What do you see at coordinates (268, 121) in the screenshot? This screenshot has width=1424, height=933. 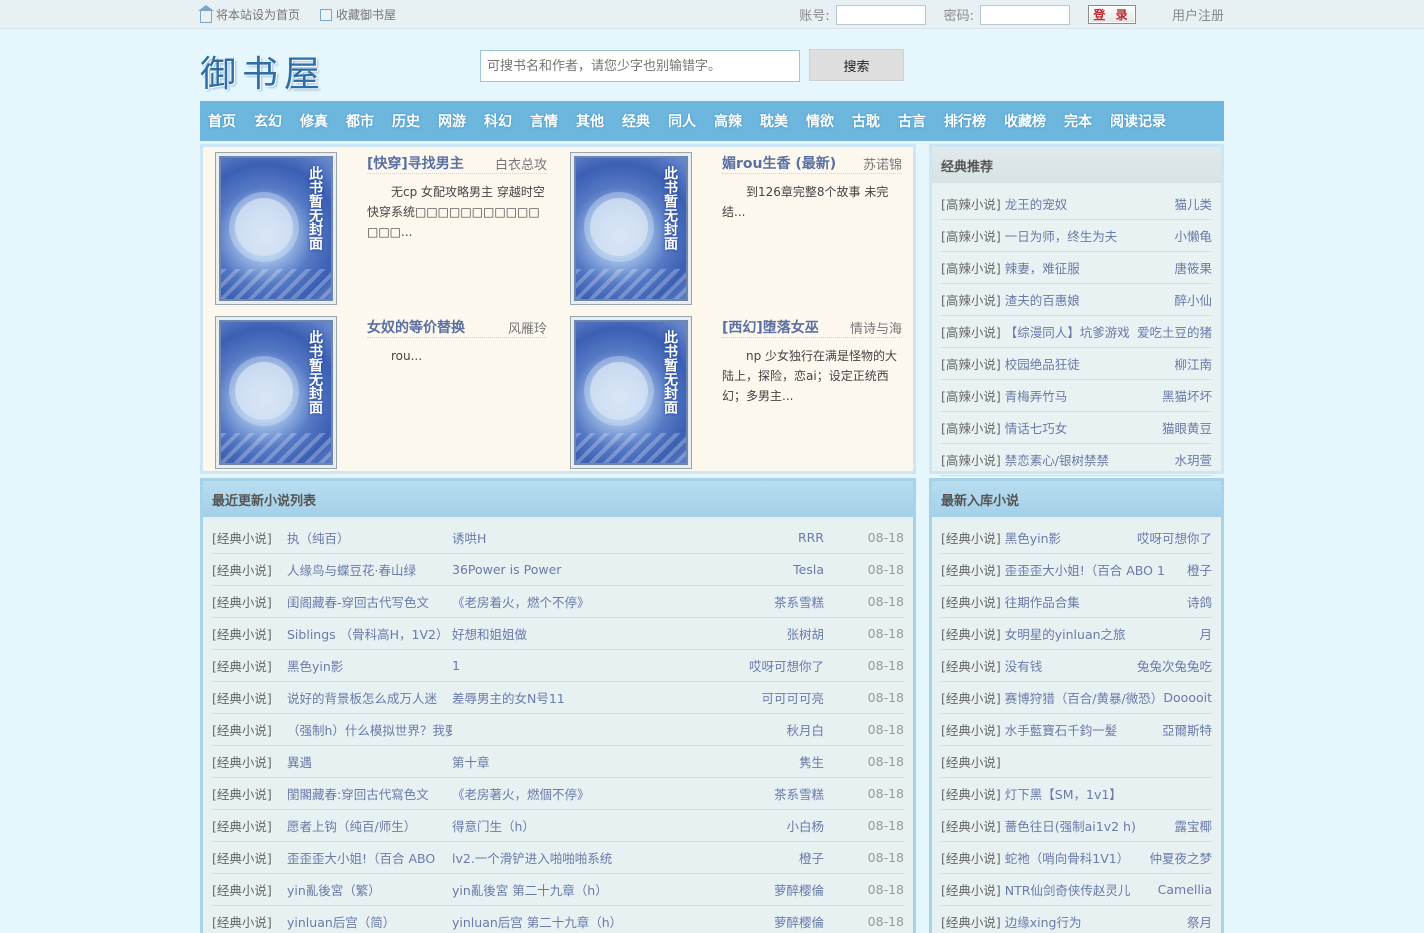 I see `nav-item: 玄幻` at bounding box center [268, 121].